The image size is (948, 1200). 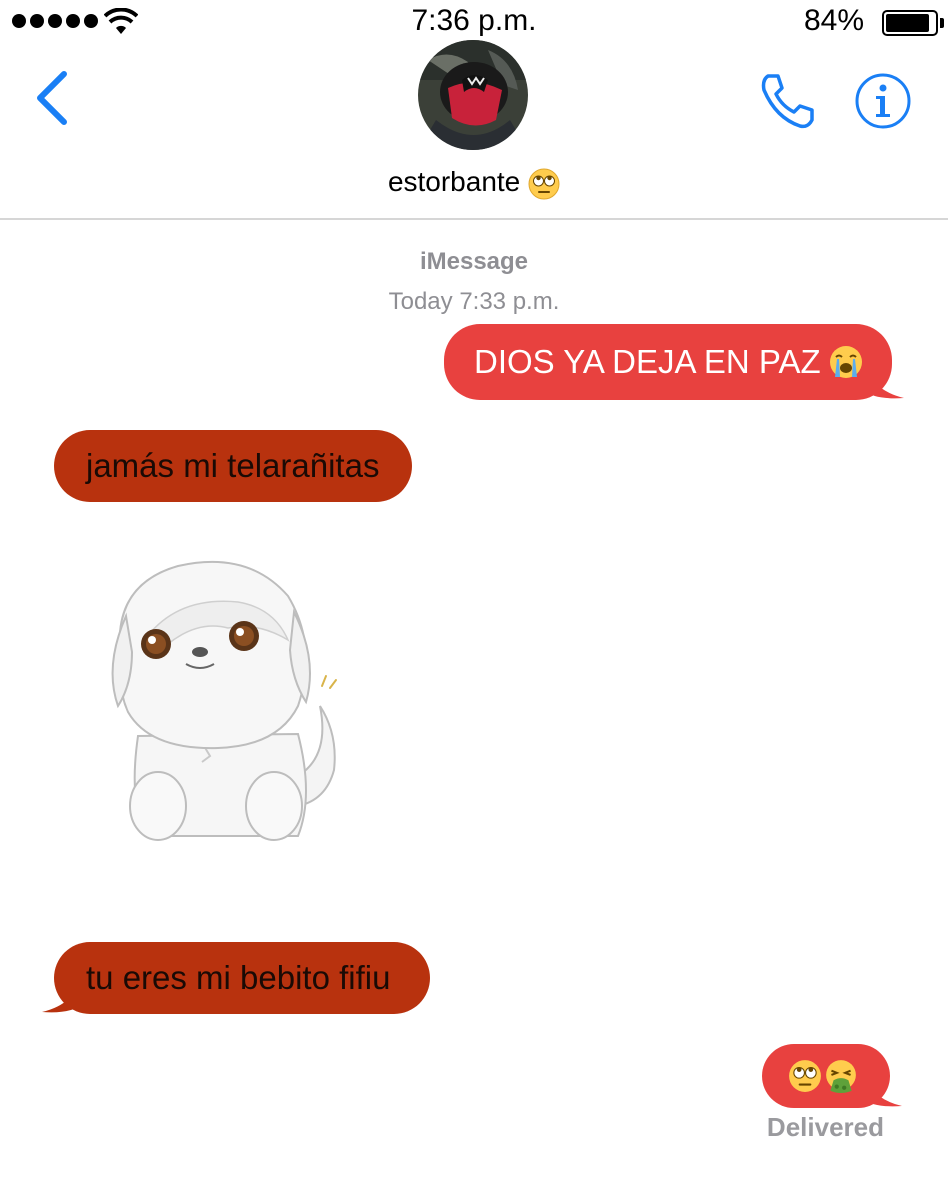 I want to click on delivery-status: Delivered, so click(x=825, y=1127).